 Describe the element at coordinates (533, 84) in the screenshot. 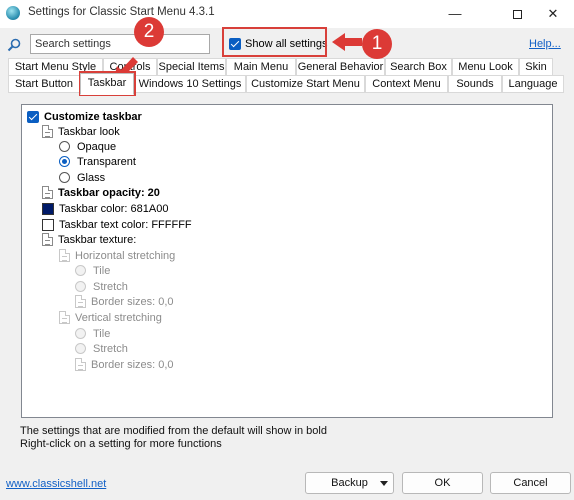

I see `tab-language: Language` at that location.